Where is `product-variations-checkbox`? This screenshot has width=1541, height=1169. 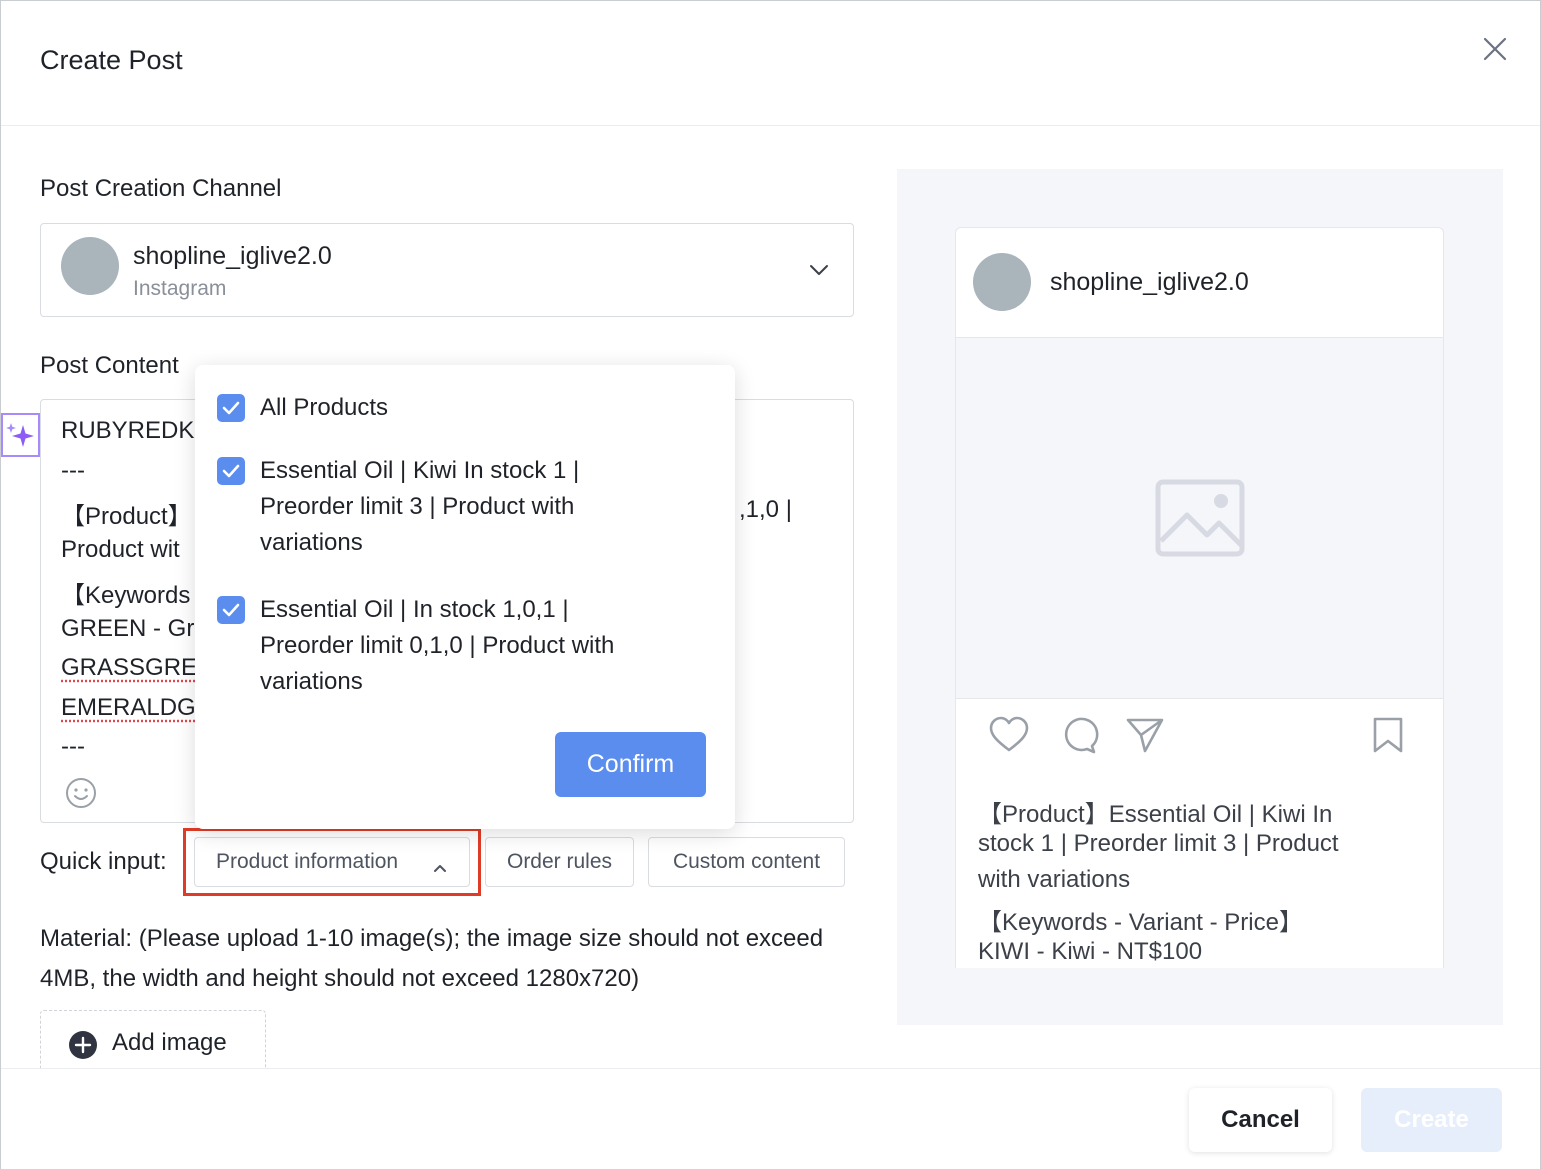
product-variations-checkbox is located at coordinates (231, 610).